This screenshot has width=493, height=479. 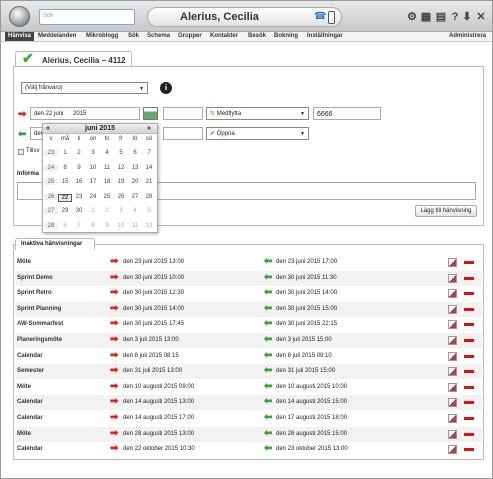 I want to click on nav-item-6: Kontakter, so click(x=224, y=36).